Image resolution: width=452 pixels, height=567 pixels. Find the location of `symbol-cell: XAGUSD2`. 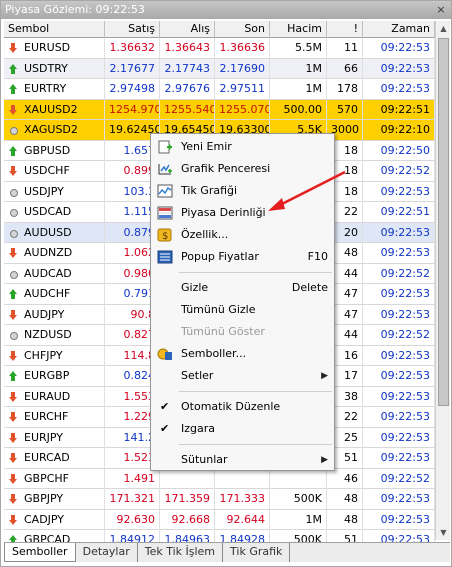

symbol-cell: XAGUSD2 is located at coordinates (54, 130).